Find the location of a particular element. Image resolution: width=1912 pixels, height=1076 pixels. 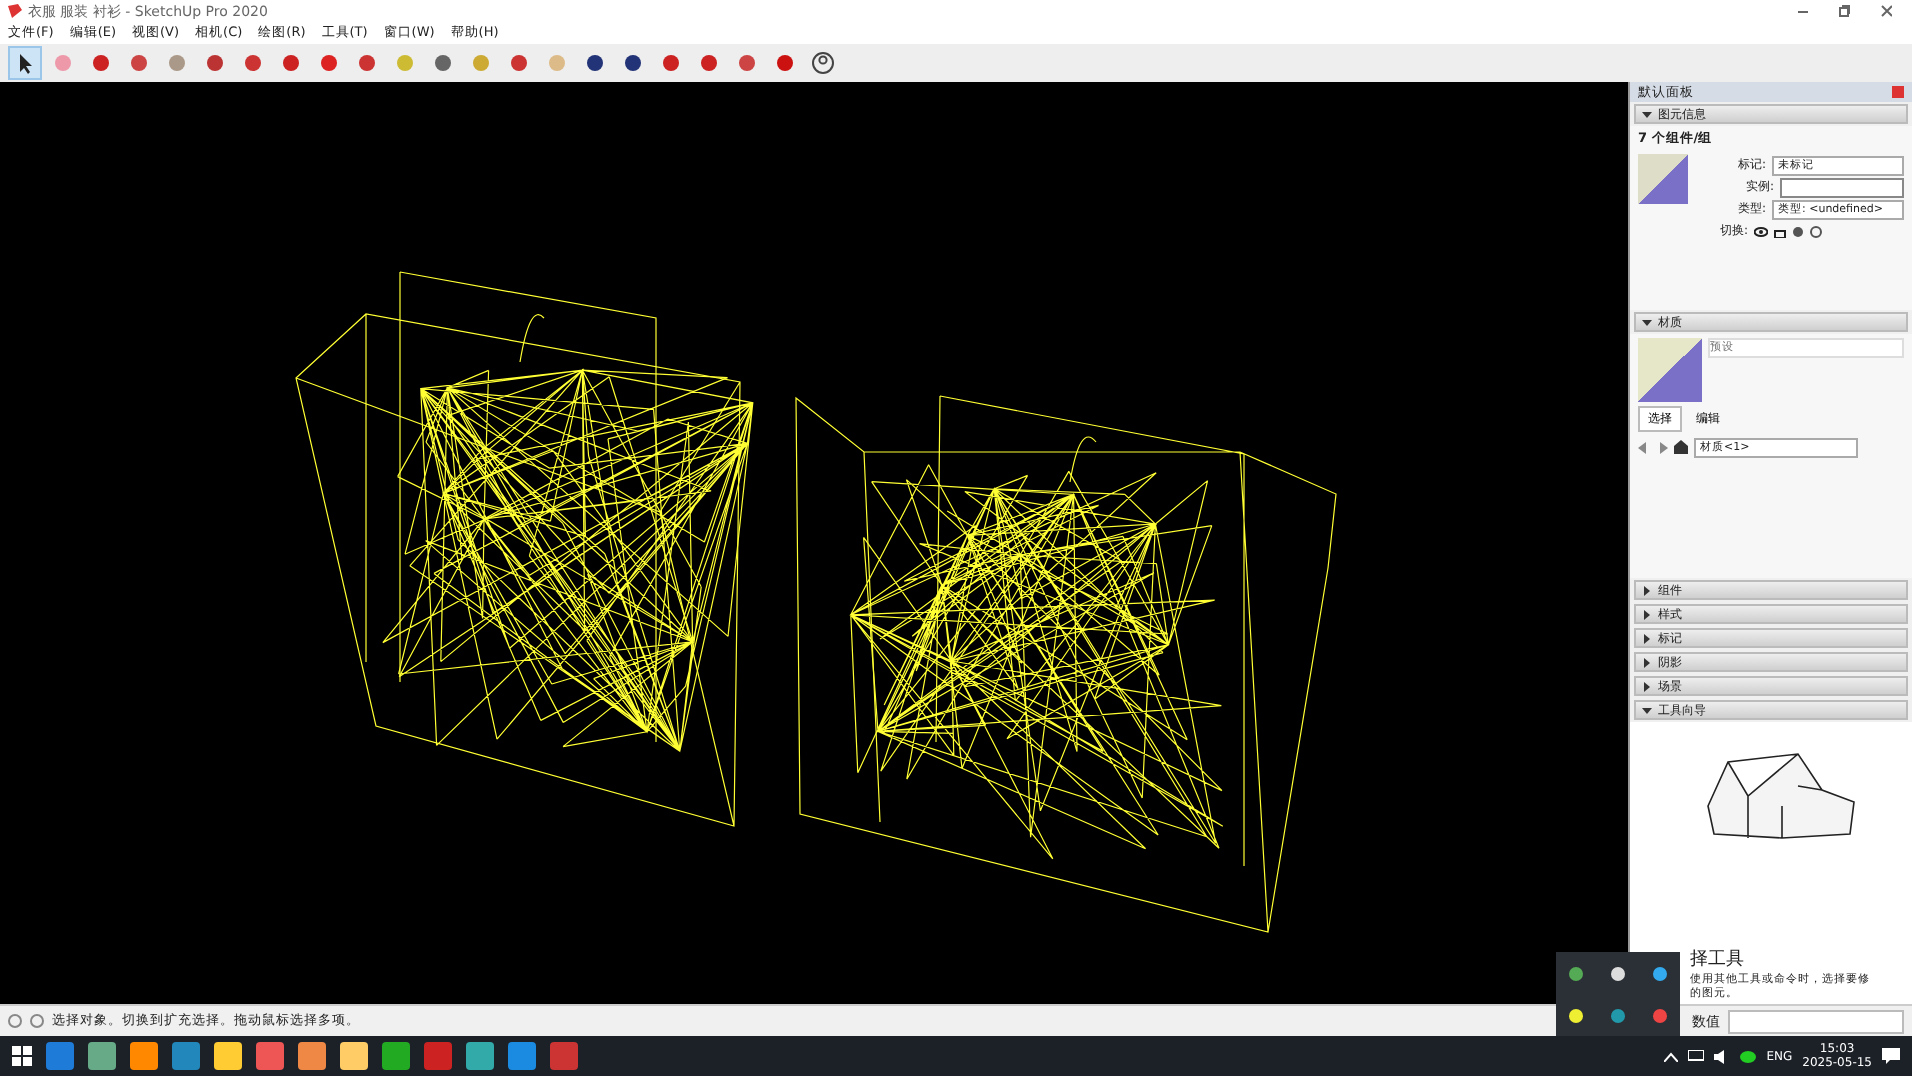

restore-icon is located at coordinates (1844, 11).